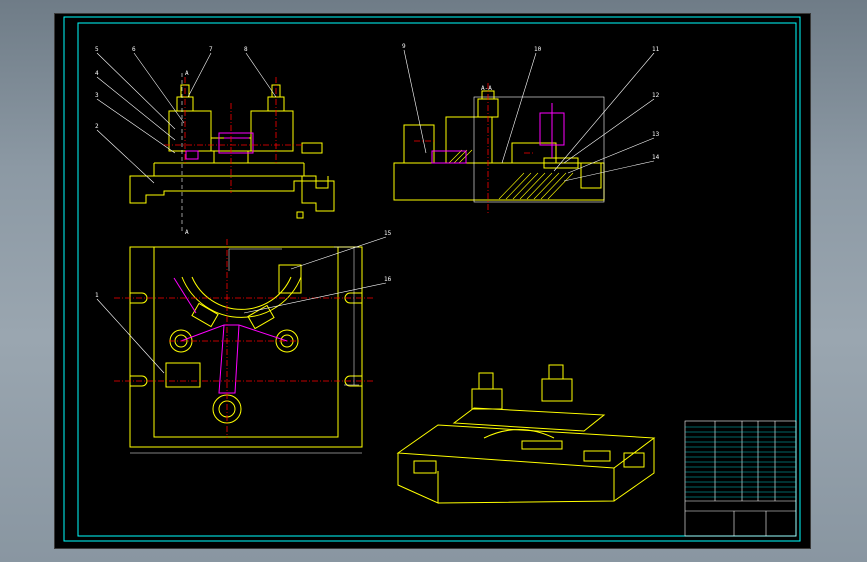 Image resolution: width=867 pixels, height=562 pixels. Describe the element at coordinates (656, 134) in the screenshot. I see `part-number-13: 13` at that location.